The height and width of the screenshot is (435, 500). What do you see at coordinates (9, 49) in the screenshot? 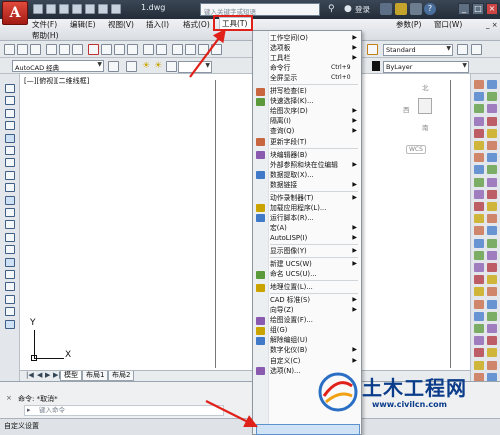
I see `qnew-icon` at bounding box center [9, 49].